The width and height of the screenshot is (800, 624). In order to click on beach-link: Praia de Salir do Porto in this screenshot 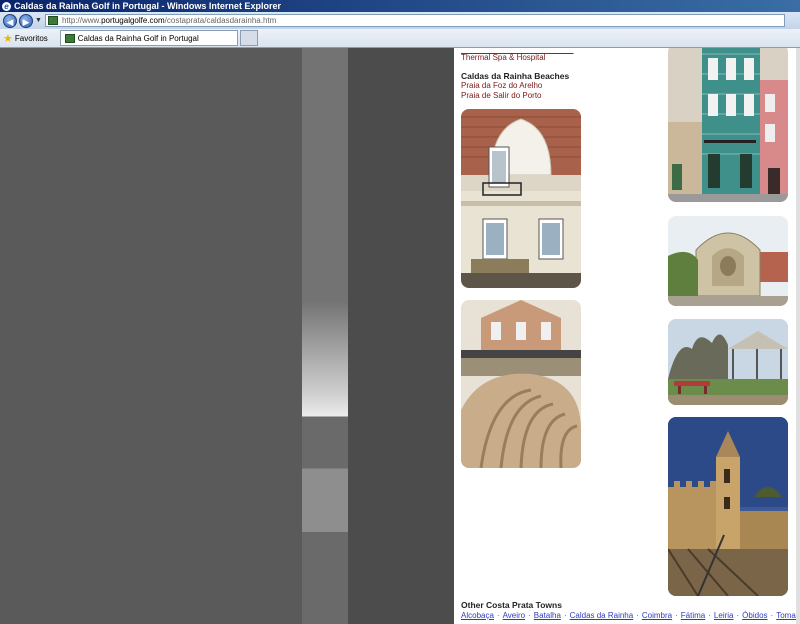, I will do `click(501, 95)`.